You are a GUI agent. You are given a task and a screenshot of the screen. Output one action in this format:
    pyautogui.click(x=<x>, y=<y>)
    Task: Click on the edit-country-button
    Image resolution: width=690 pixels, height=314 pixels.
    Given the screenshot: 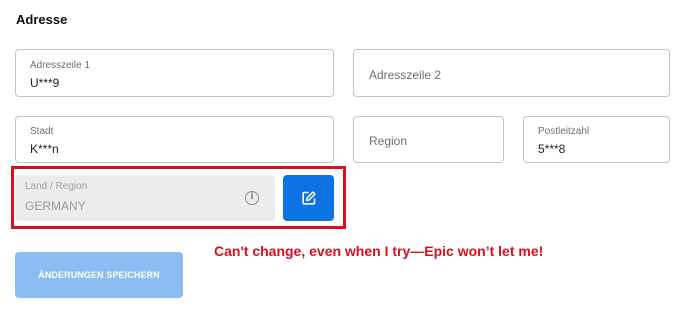 What is the action you would take?
    pyautogui.click(x=308, y=198)
    